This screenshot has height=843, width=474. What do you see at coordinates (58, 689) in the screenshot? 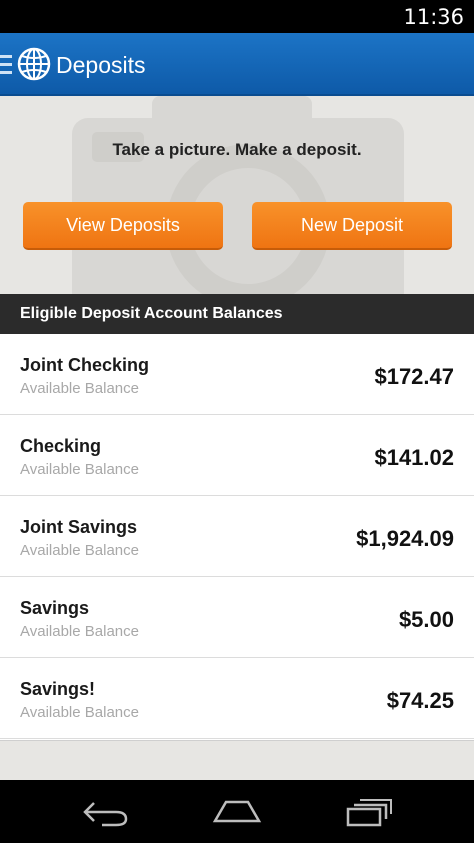
I see `account-name: Savings!` at bounding box center [58, 689].